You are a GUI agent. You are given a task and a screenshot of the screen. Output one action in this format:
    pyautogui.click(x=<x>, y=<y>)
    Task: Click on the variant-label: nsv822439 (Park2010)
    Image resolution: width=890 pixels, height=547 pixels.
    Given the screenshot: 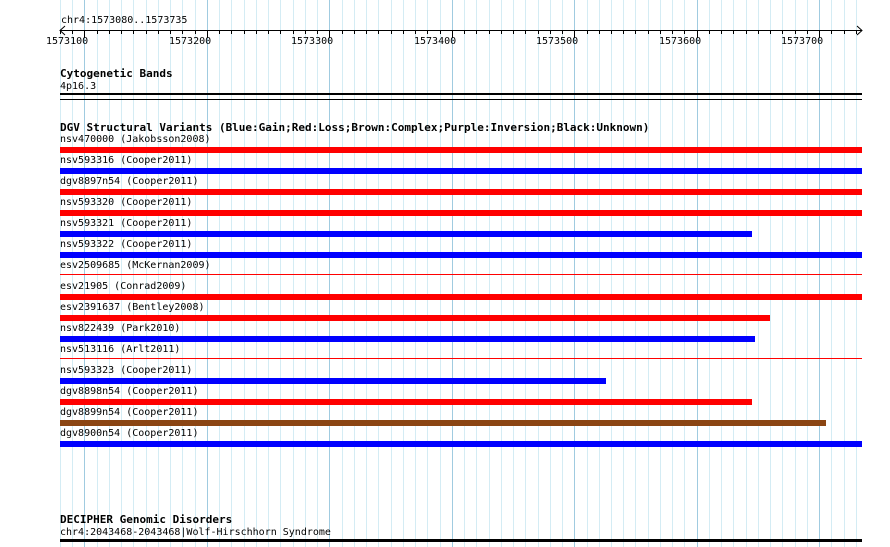 What is the action you would take?
    pyautogui.click(x=120, y=328)
    